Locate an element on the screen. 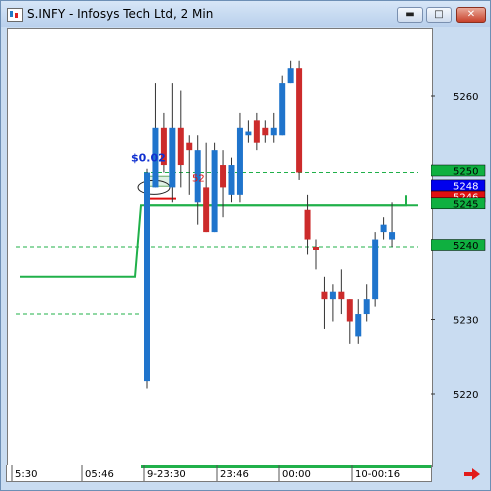 The width and height of the screenshot is (491, 491). time-axis-highlight is located at coordinates (286, 466).